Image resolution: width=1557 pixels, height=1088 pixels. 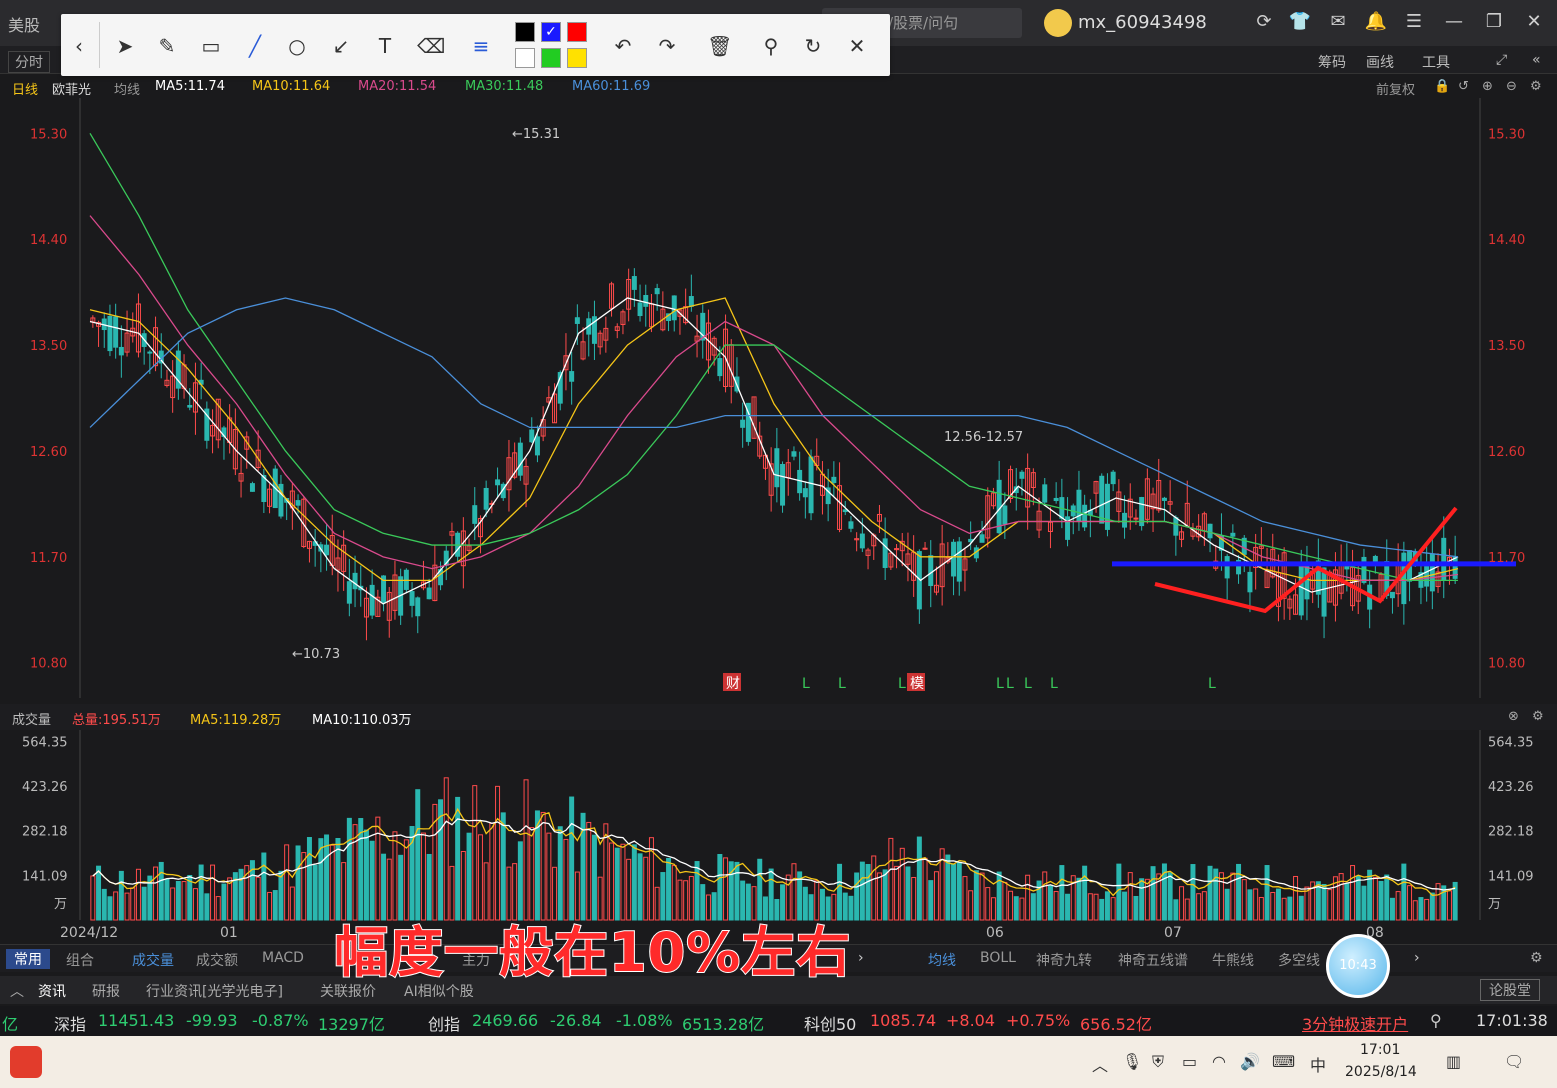 I want to click on pen-icon: ✎, so click(x=167, y=46).